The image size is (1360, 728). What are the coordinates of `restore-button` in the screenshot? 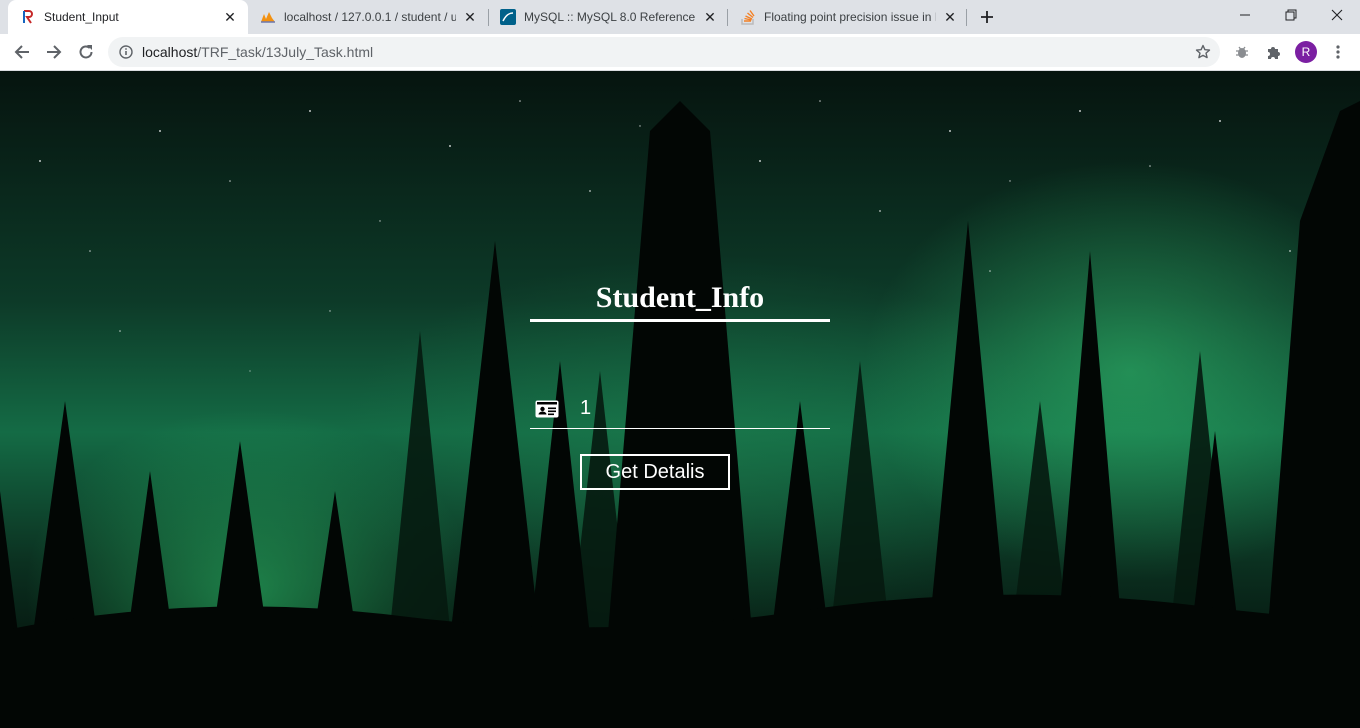 It's located at (1291, 15).